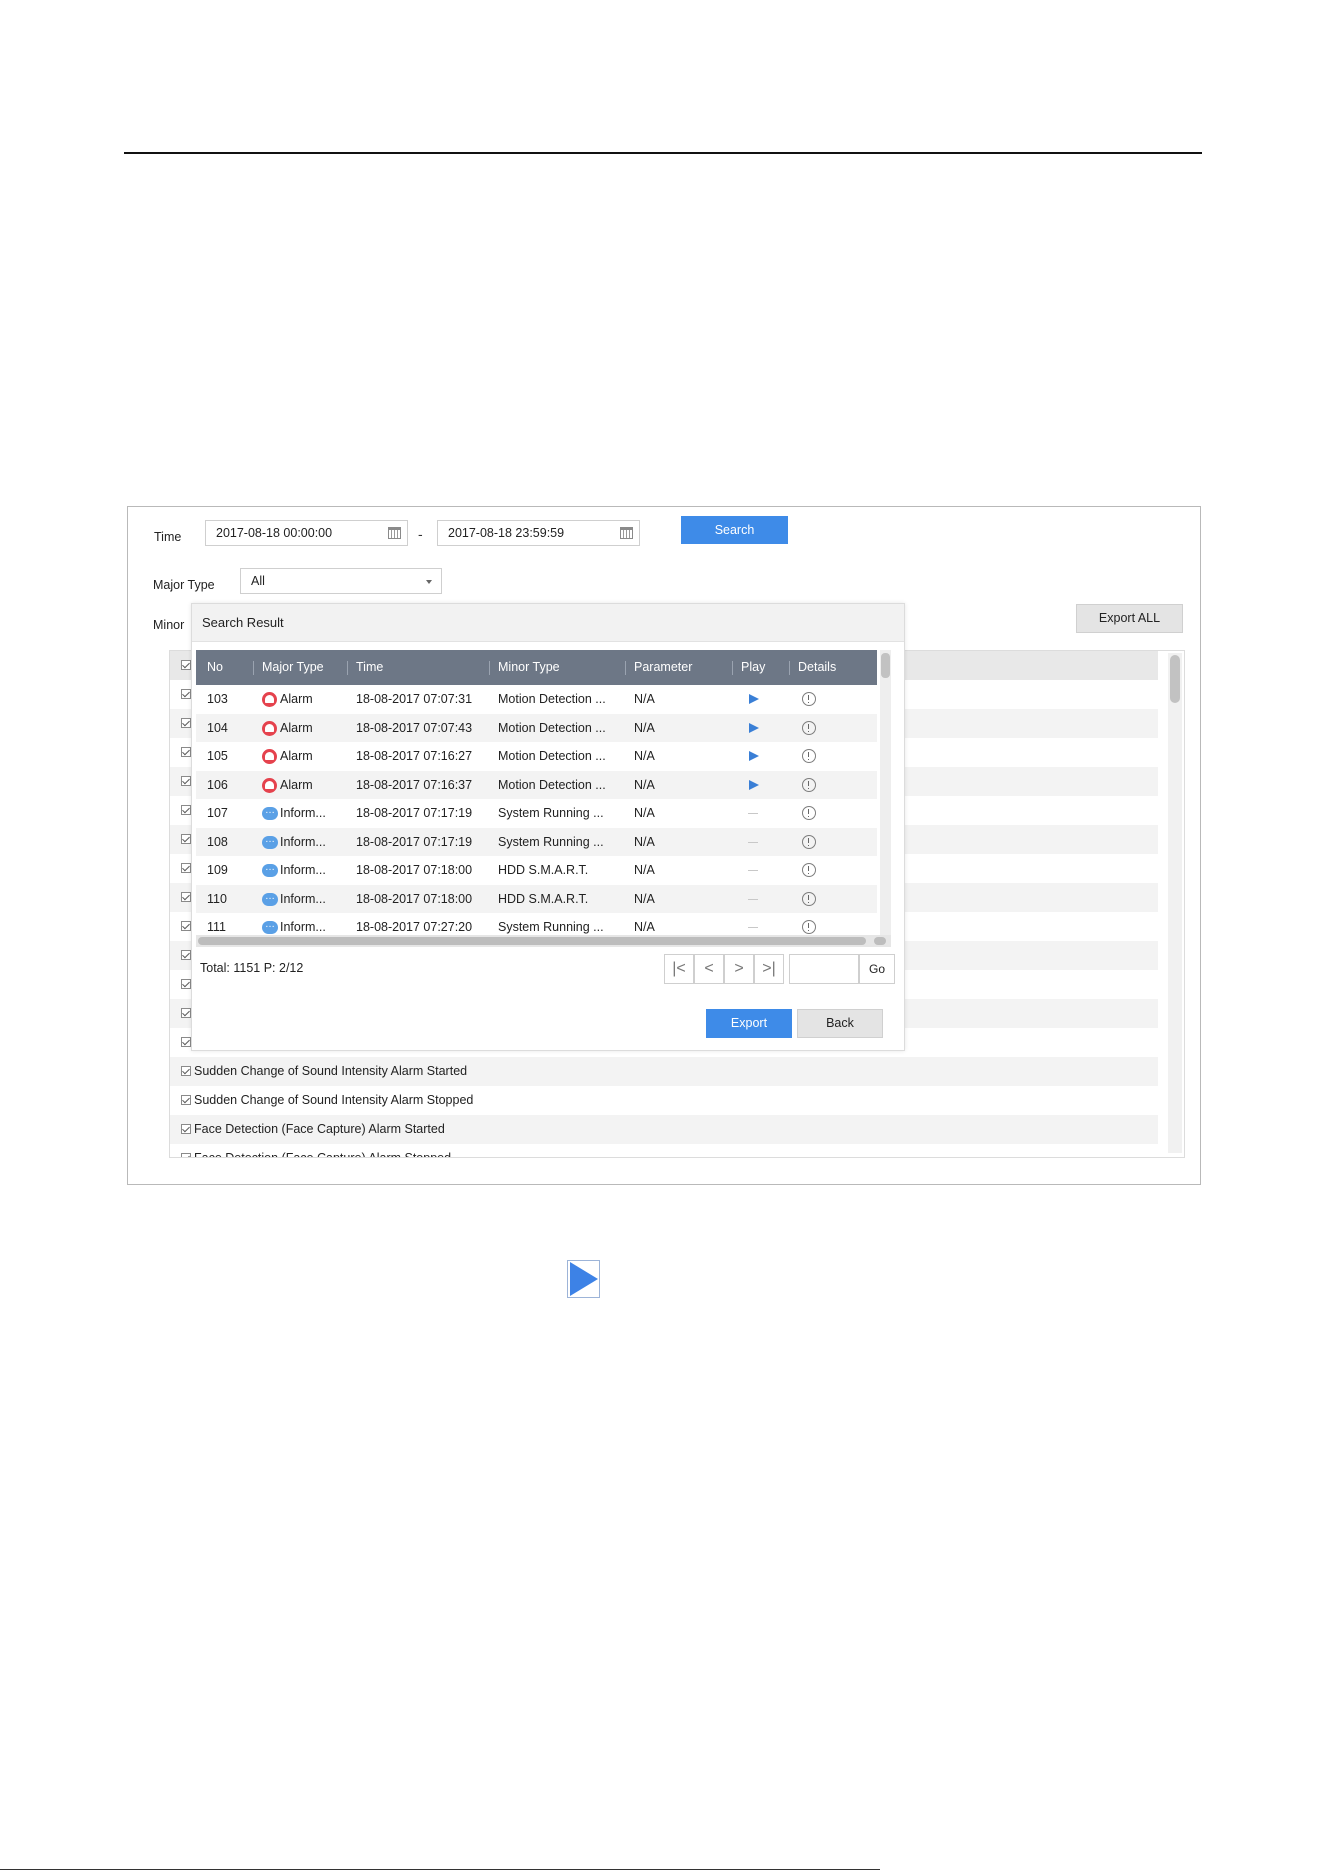 This screenshot has height=1872, width=1324. I want to click on footer-divider, so click(440, 1869).